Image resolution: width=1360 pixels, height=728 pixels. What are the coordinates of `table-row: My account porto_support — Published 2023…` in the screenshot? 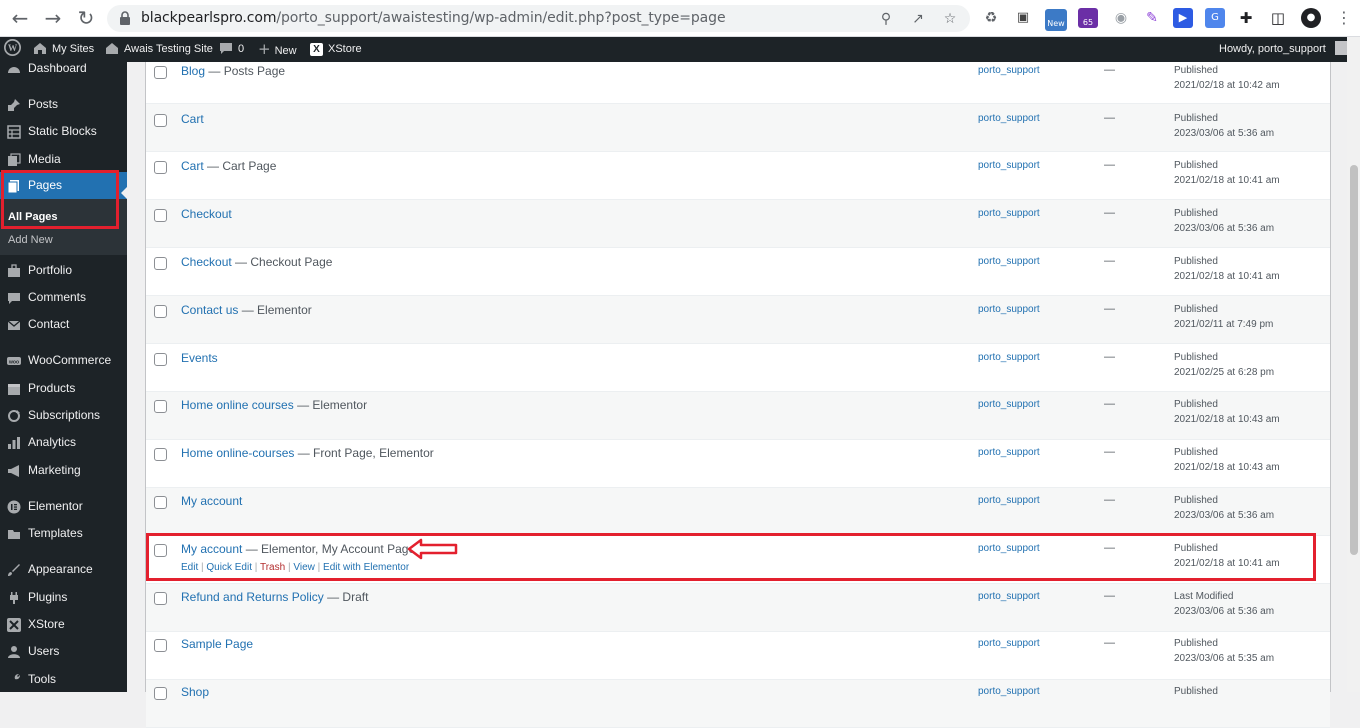 It's located at (738, 512).